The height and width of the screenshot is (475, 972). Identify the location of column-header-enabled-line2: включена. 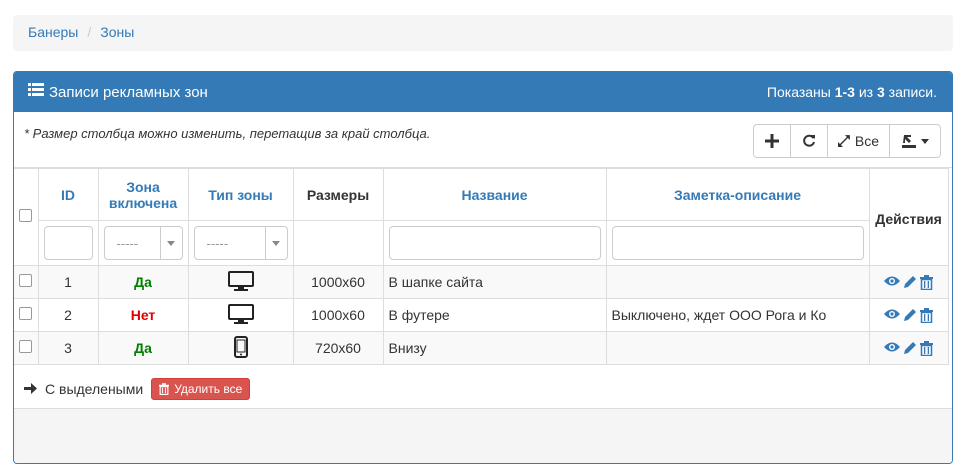
(143, 202).